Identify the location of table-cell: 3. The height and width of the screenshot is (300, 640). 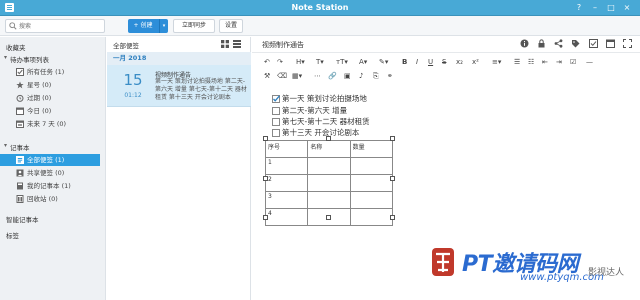
(286, 200).